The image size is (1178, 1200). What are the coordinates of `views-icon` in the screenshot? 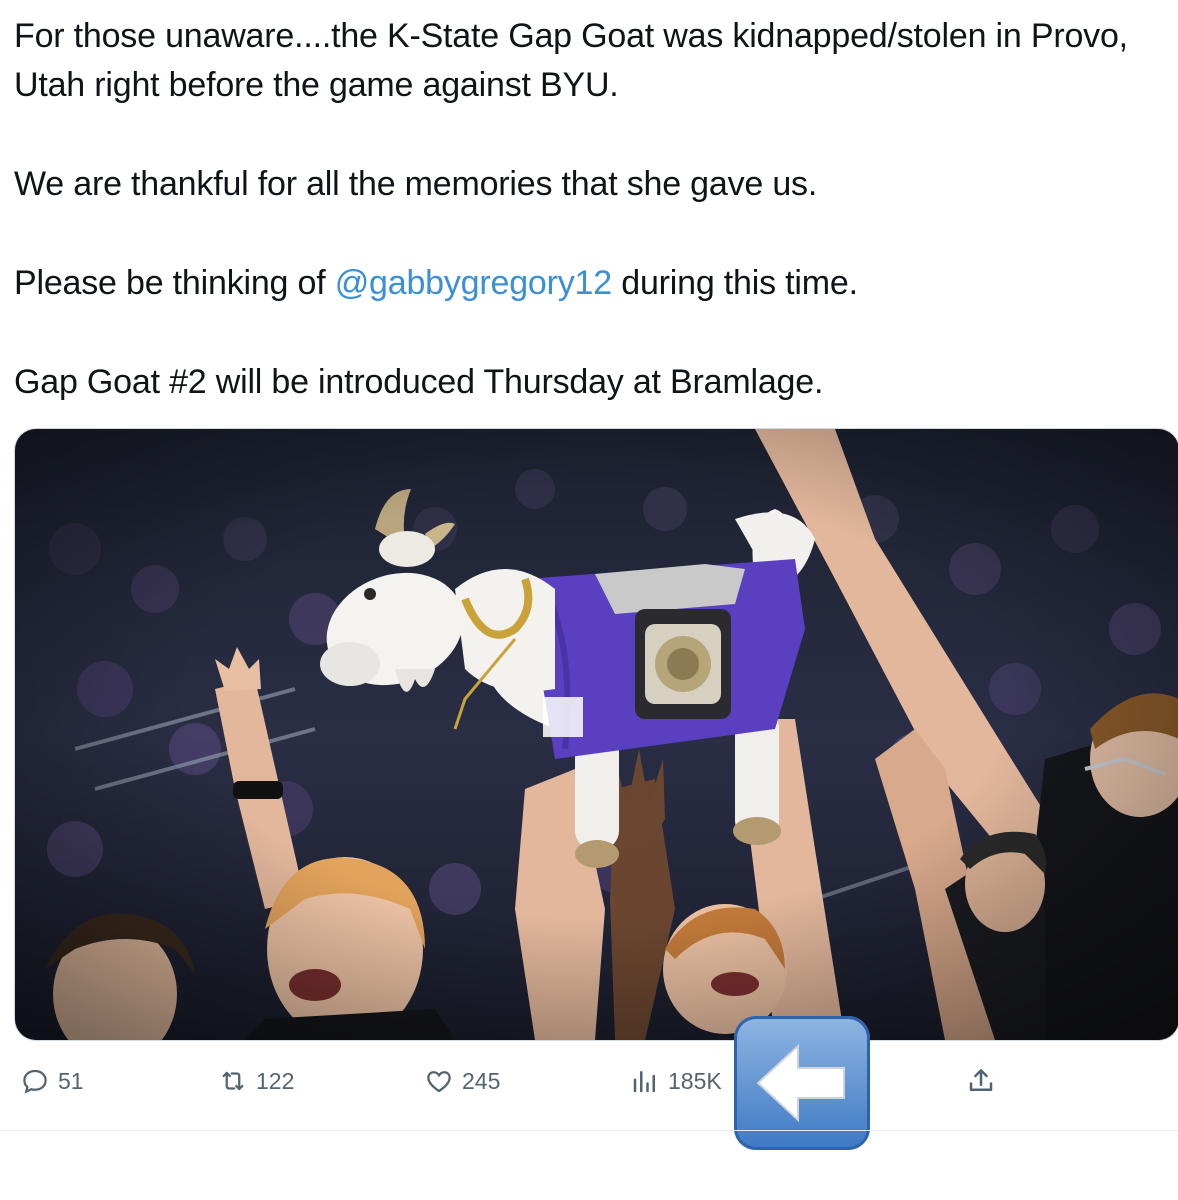 It's located at (644, 1082).